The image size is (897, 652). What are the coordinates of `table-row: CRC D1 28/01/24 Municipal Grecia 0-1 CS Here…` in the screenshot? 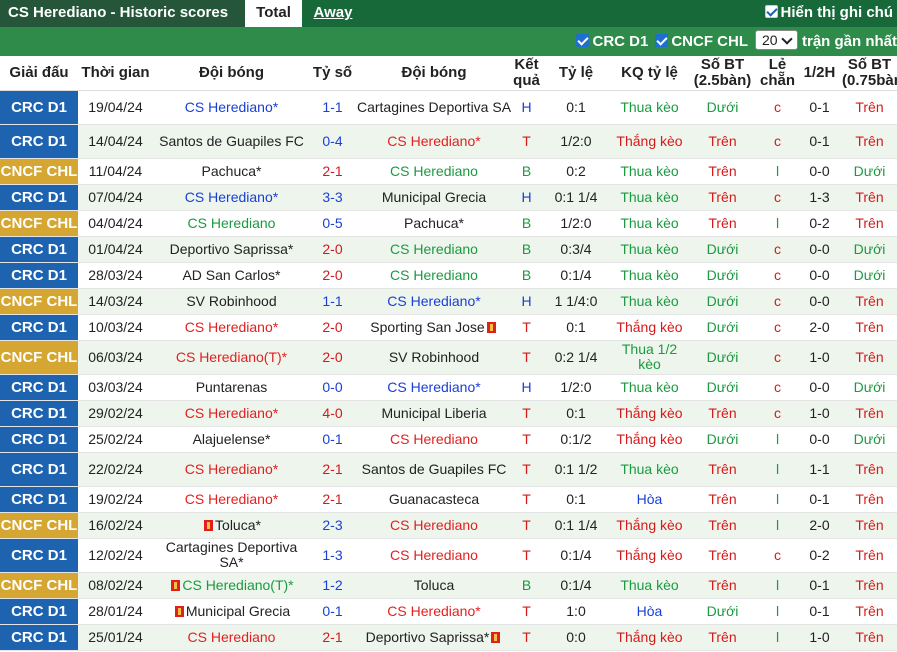 It's located at (448, 611).